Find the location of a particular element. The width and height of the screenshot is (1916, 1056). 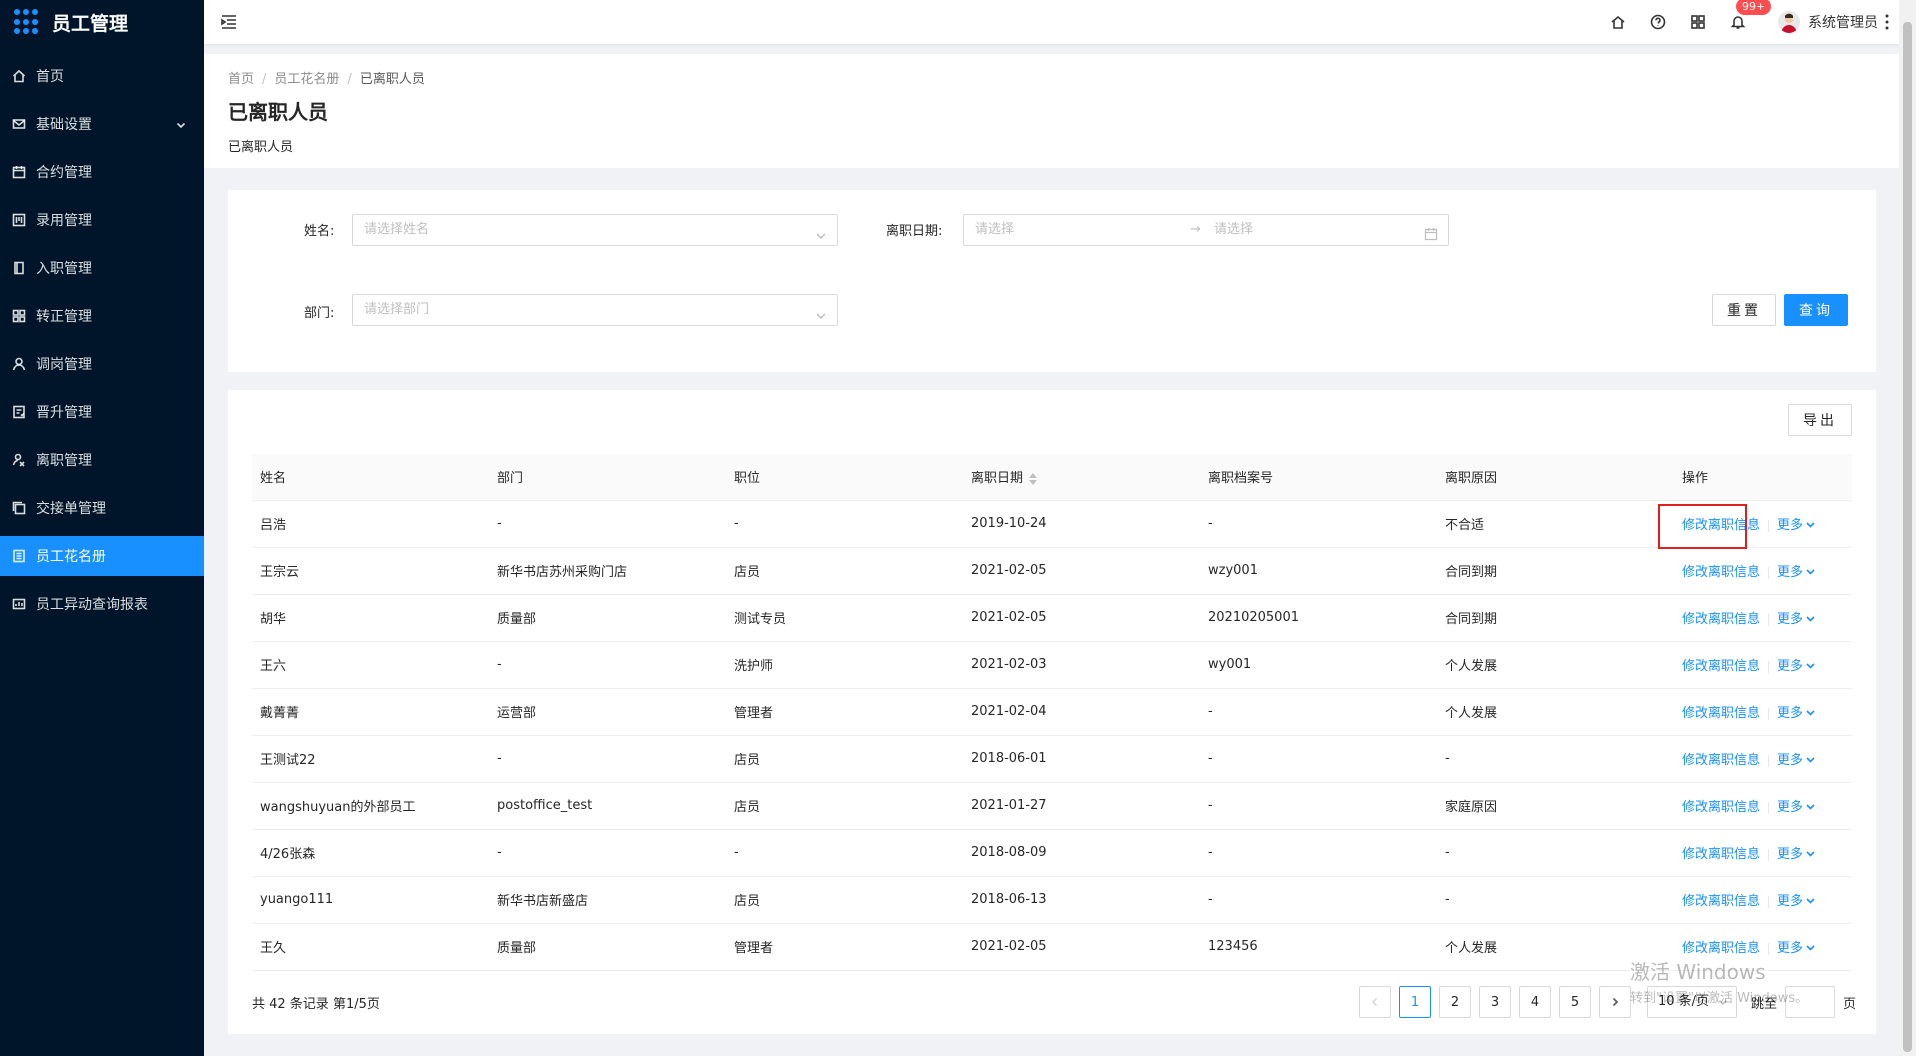

query-button: 查询 is located at coordinates (1816, 310).